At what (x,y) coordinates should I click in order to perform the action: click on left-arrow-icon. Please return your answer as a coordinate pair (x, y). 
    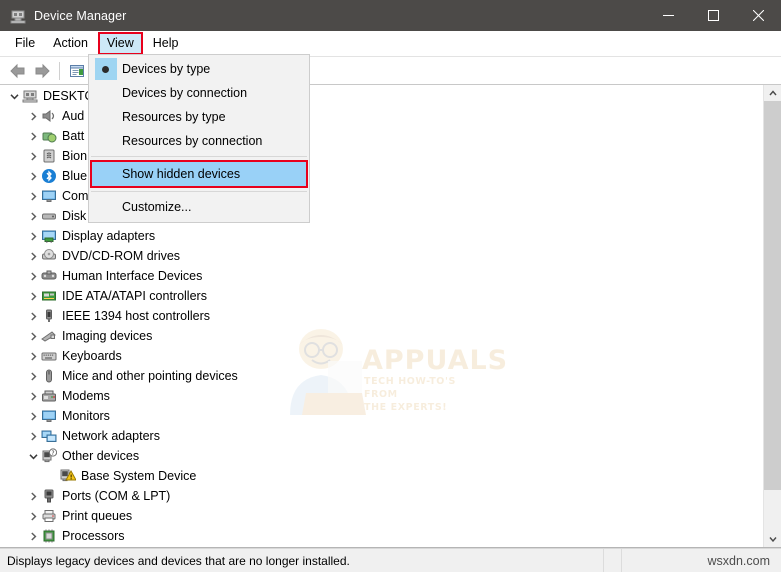
    Looking at the image, I should click on (17, 70).